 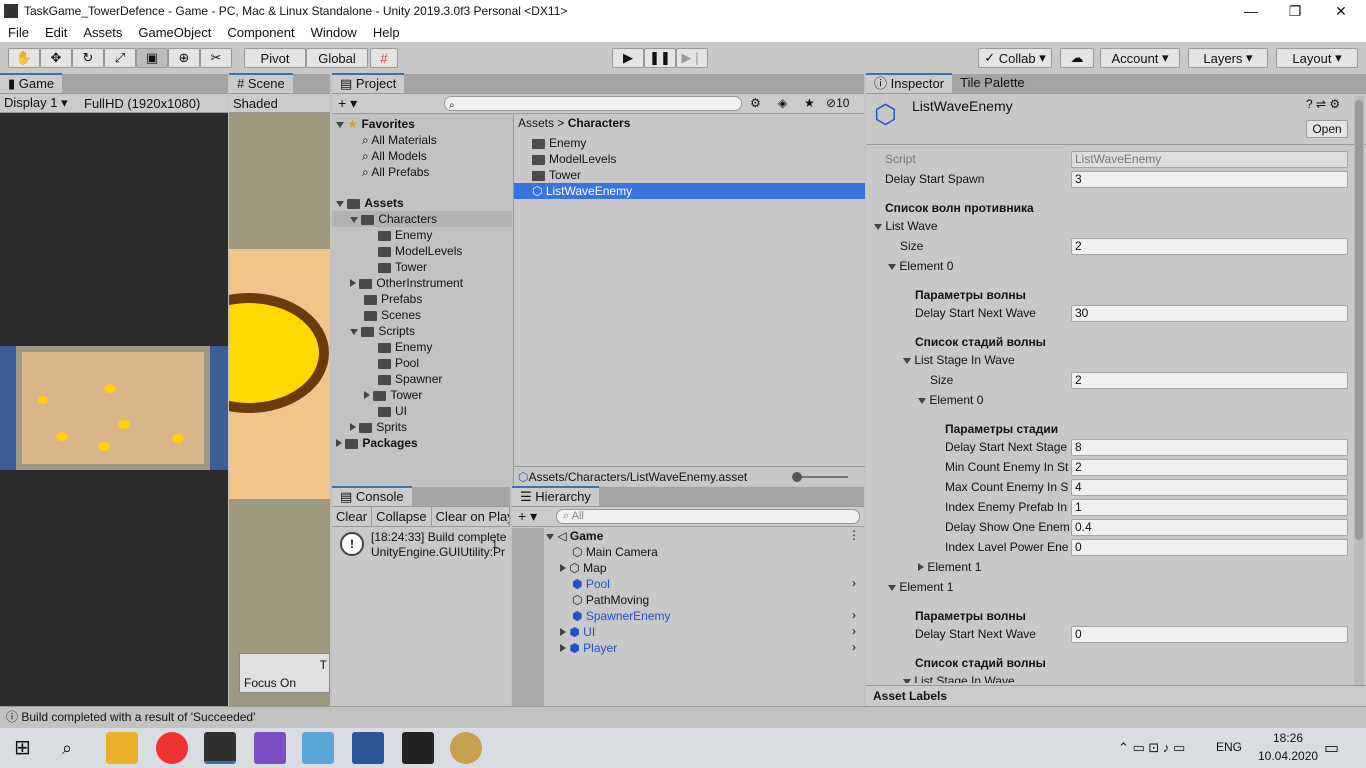 I want to click on grid-snap-icon: #, so click(x=384, y=58).